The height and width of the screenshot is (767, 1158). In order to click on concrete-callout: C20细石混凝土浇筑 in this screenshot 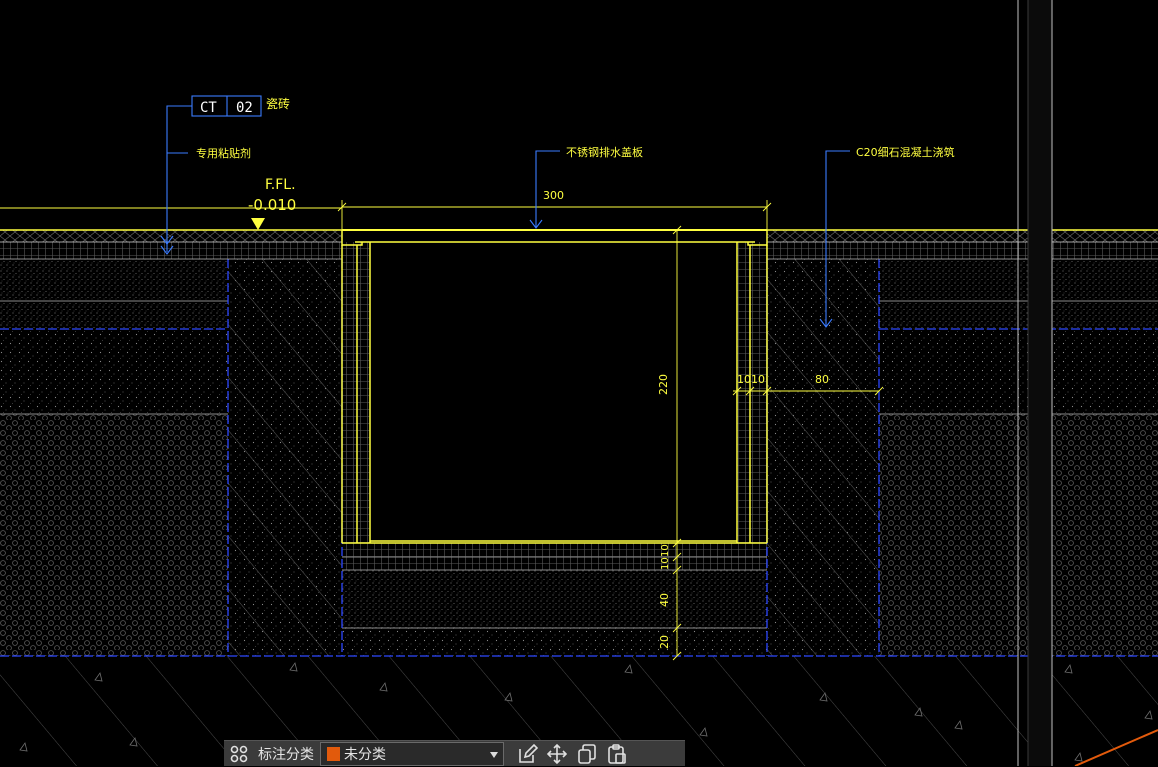, I will do `click(905, 152)`.